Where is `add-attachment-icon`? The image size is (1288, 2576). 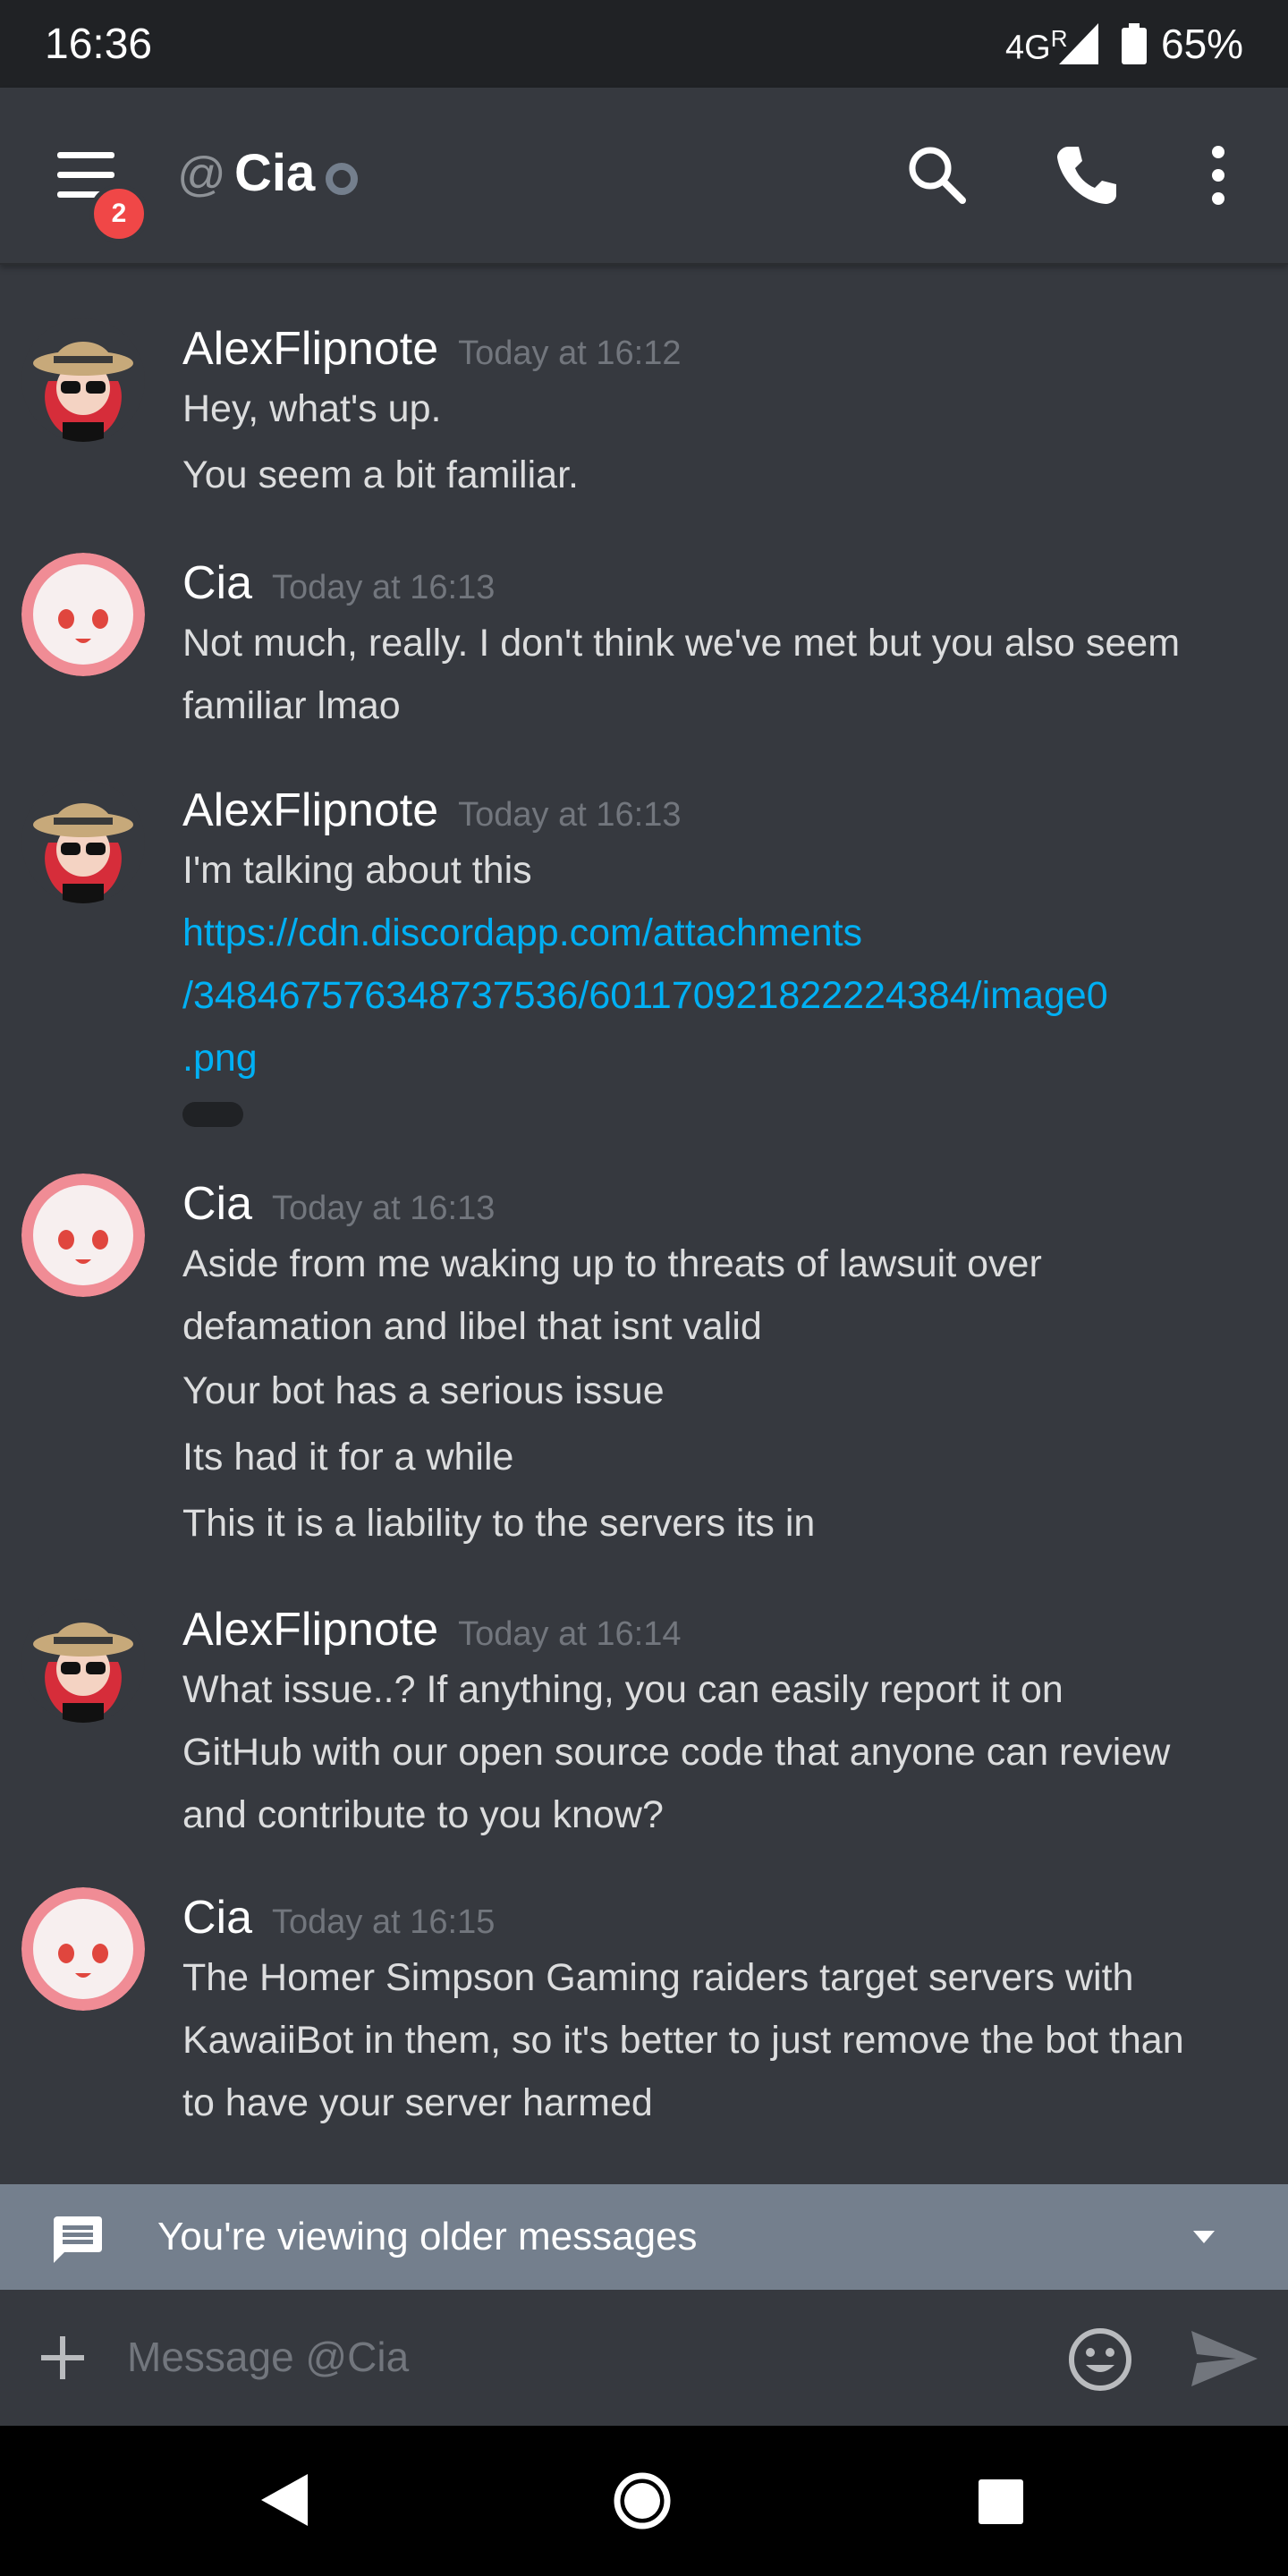
add-attachment-icon is located at coordinates (62, 2358).